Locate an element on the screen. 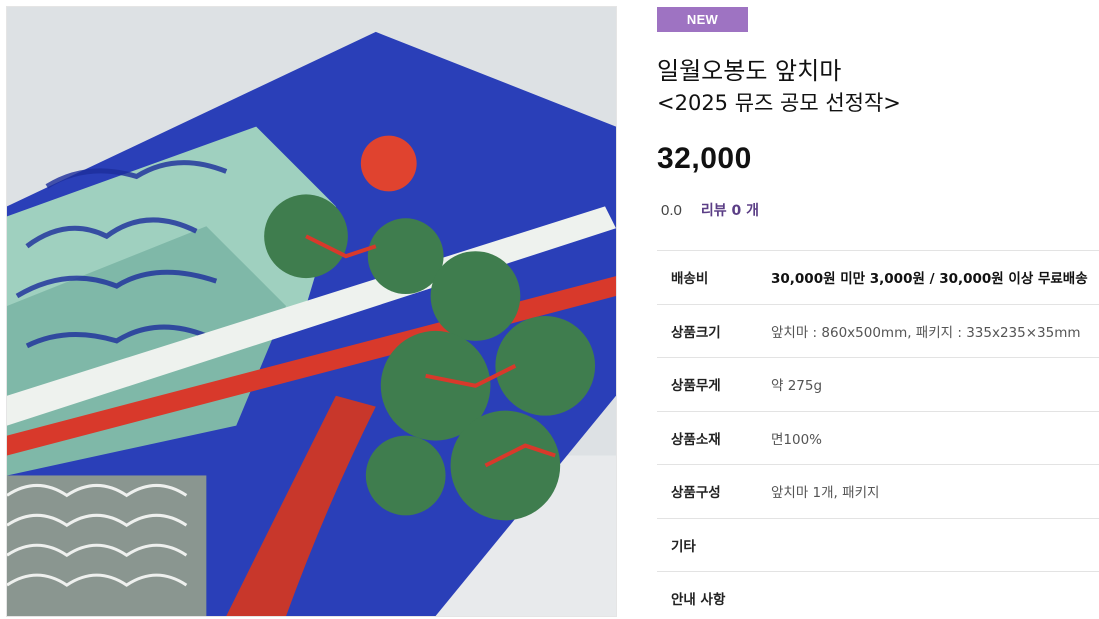 The image size is (1099, 619). spec-row-material: 상품소재 면100% is located at coordinates (878, 437).